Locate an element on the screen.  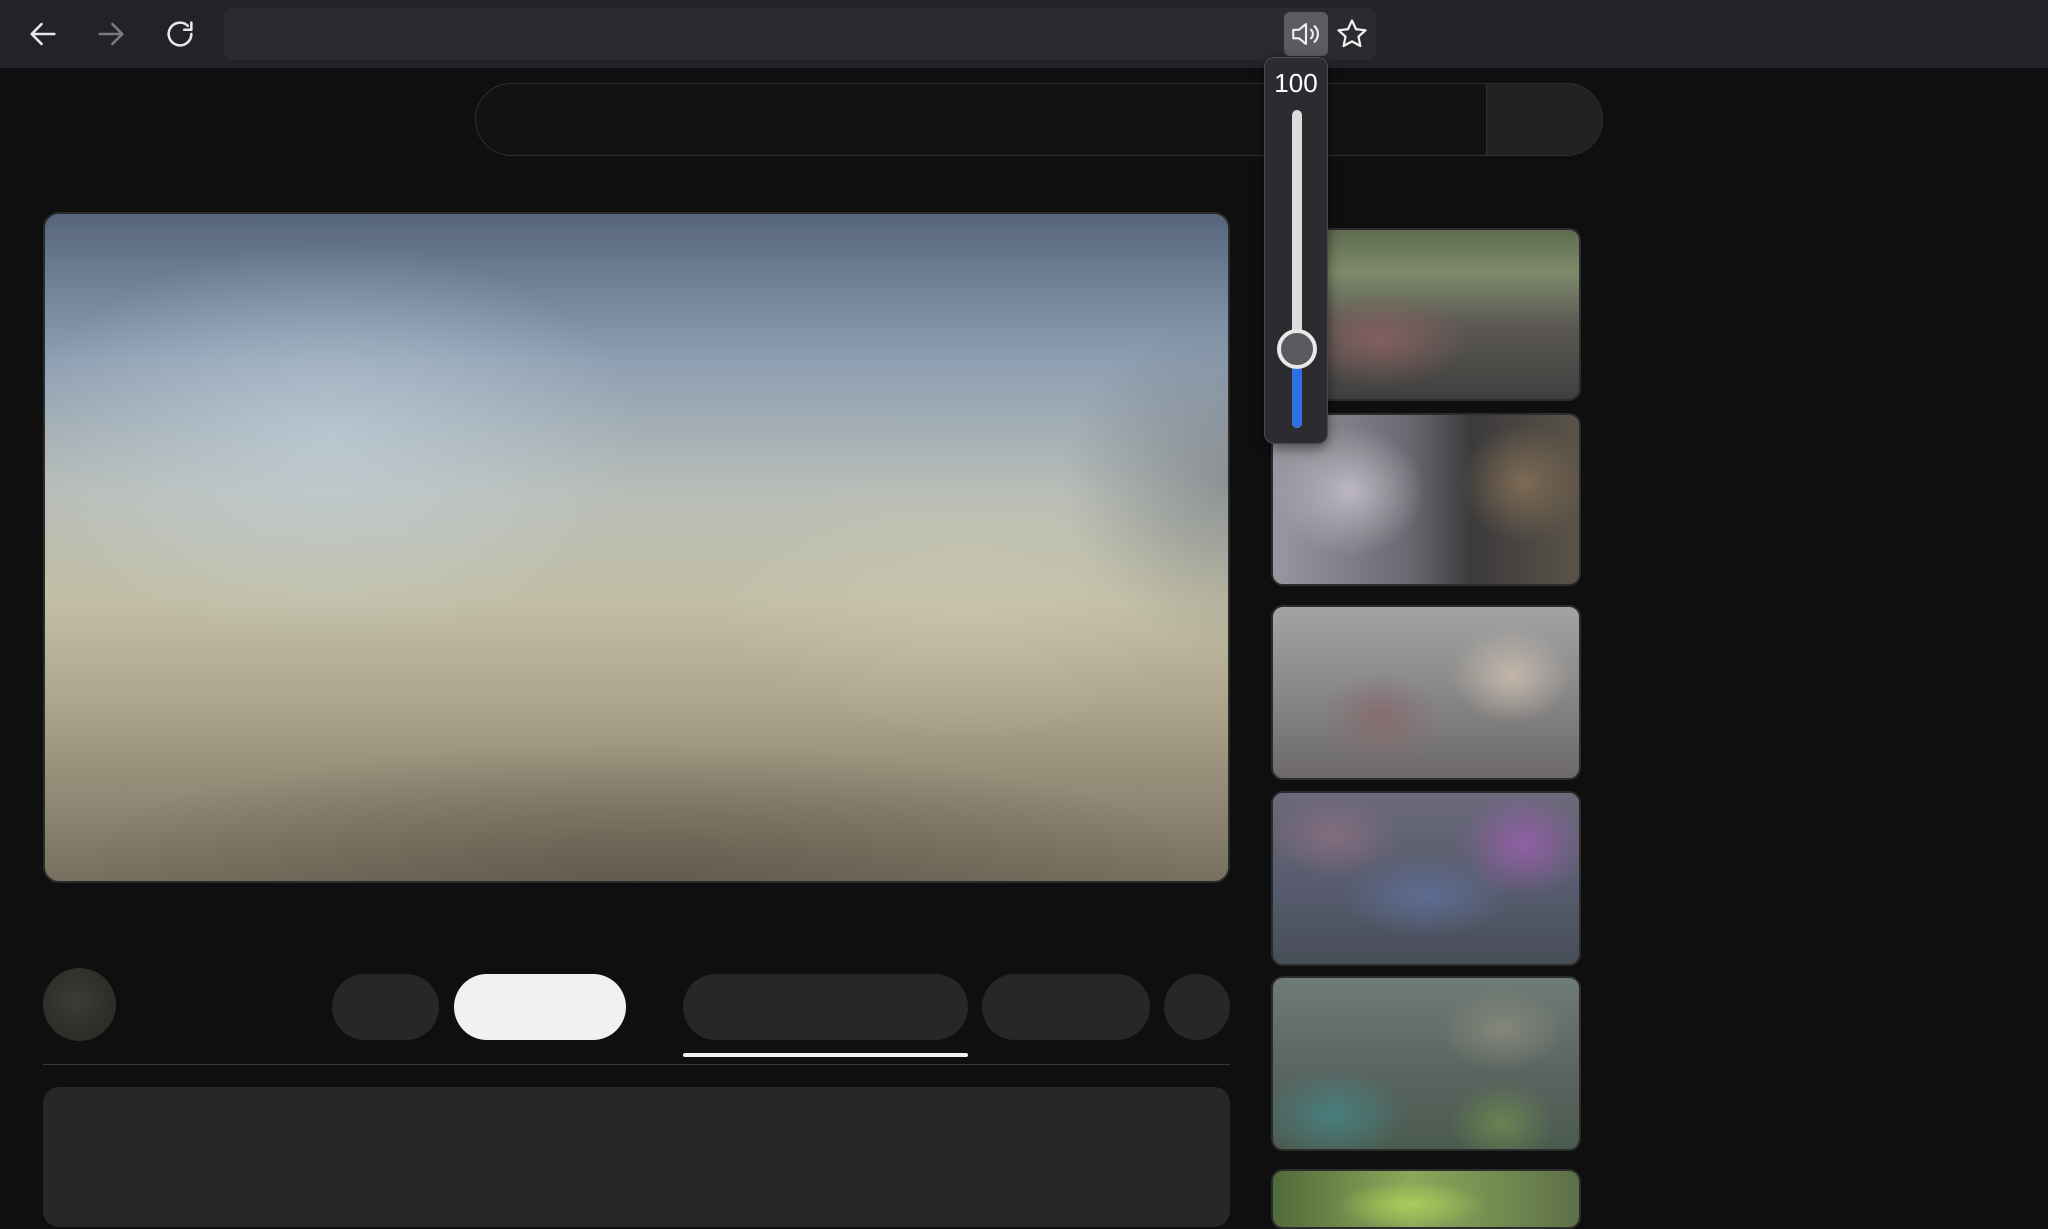
arrow-right-icon is located at coordinates (111, 34).